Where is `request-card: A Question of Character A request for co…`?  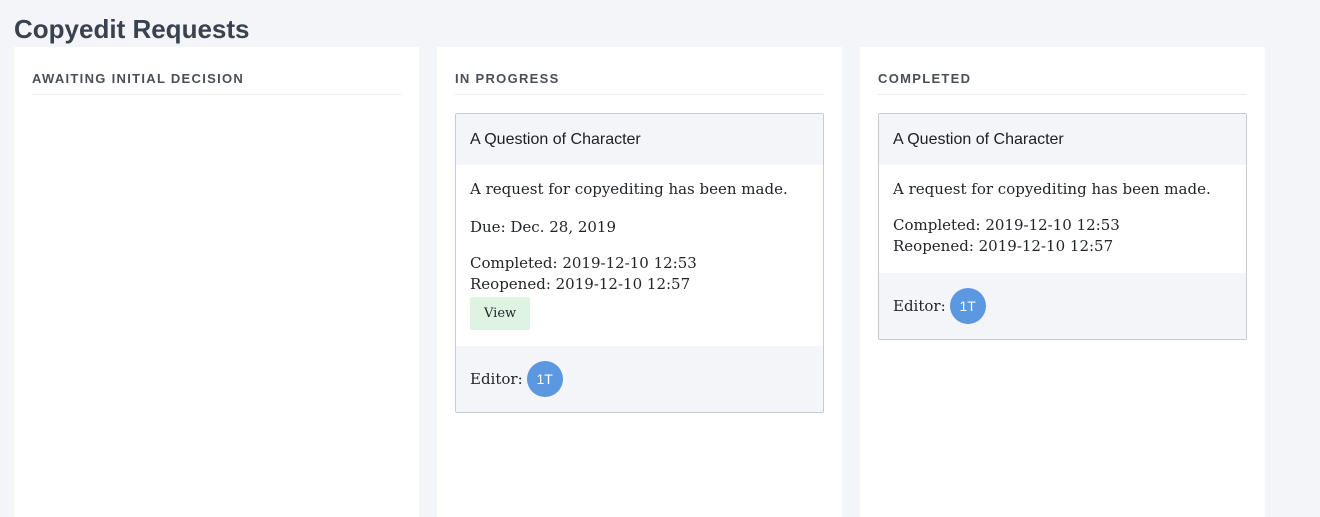 request-card: A Question of Character A request for co… is located at coordinates (1062, 226).